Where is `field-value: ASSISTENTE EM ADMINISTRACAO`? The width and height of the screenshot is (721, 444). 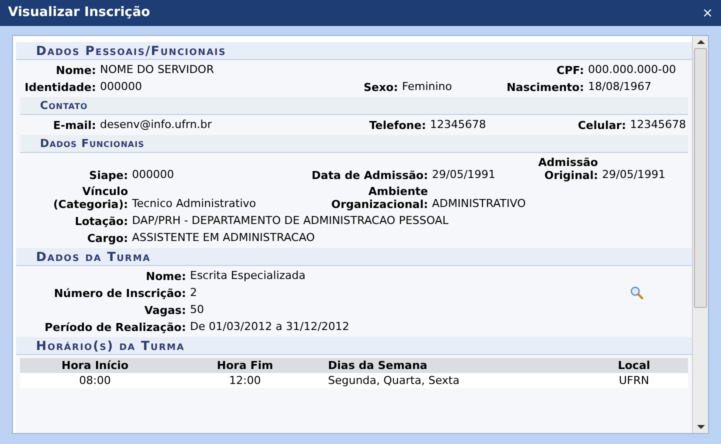 field-value: ASSISTENTE EM ADMINISTRACAO is located at coordinates (223, 238).